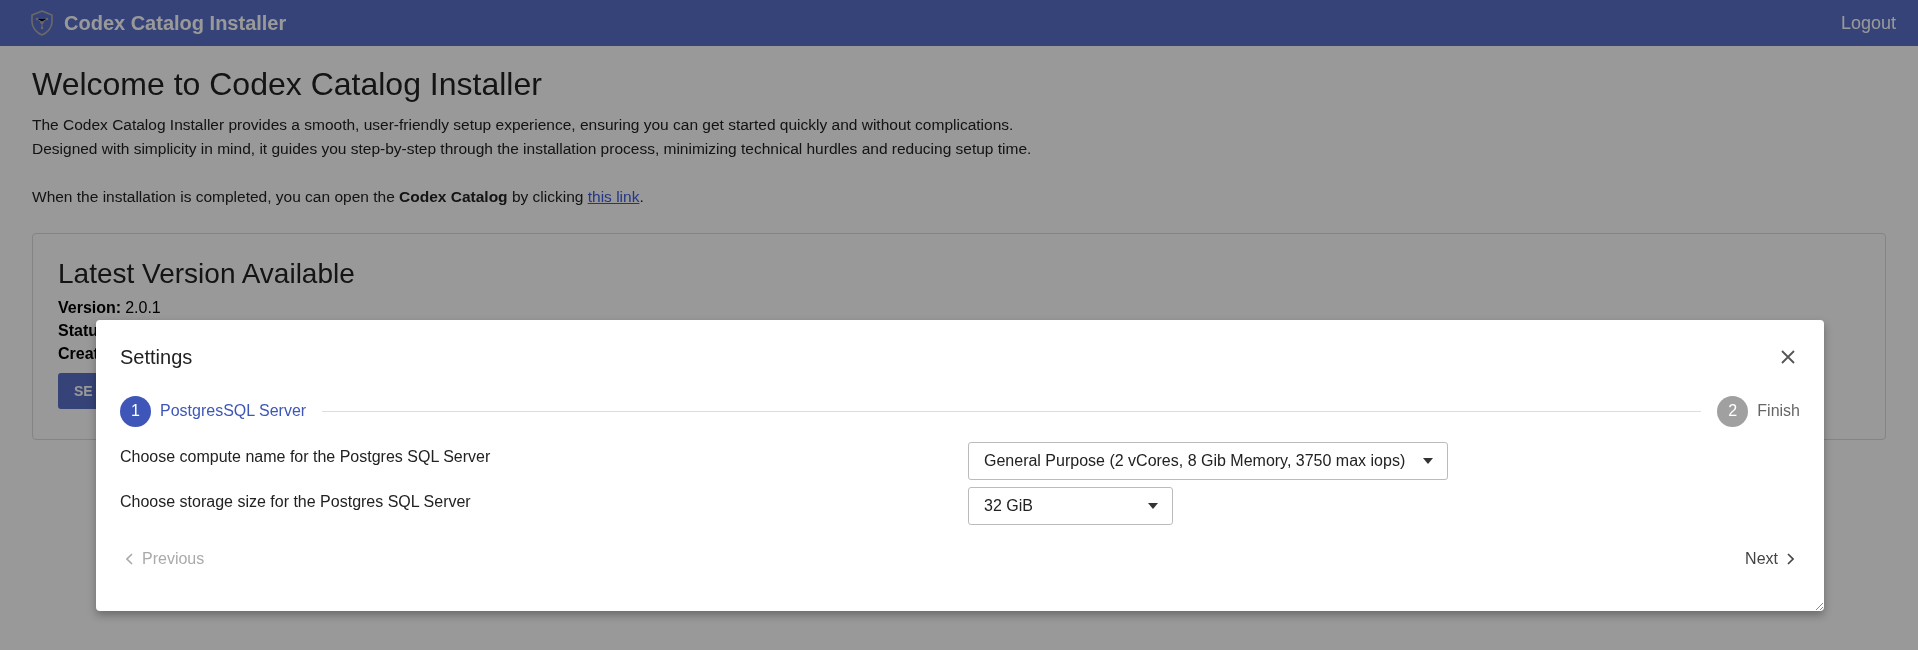  What do you see at coordinates (296, 501) in the screenshot?
I see `setting-label: Choose storage size for the Postgres SQL Server` at bounding box center [296, 501].